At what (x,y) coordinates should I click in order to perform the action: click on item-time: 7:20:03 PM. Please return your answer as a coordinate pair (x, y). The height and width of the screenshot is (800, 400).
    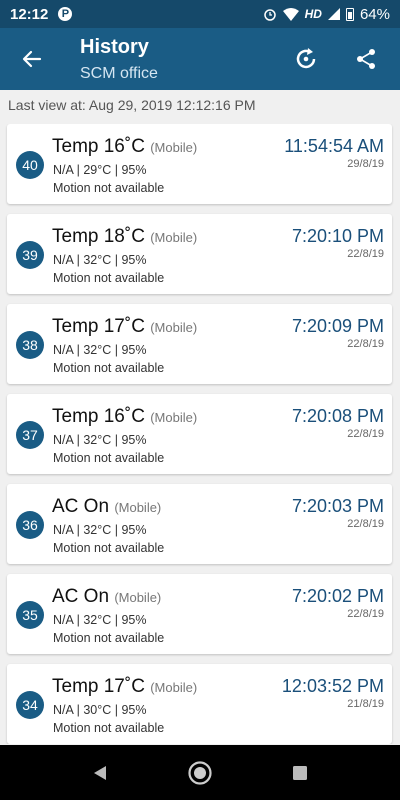
    Looking at the image, I should click on (337, 506).